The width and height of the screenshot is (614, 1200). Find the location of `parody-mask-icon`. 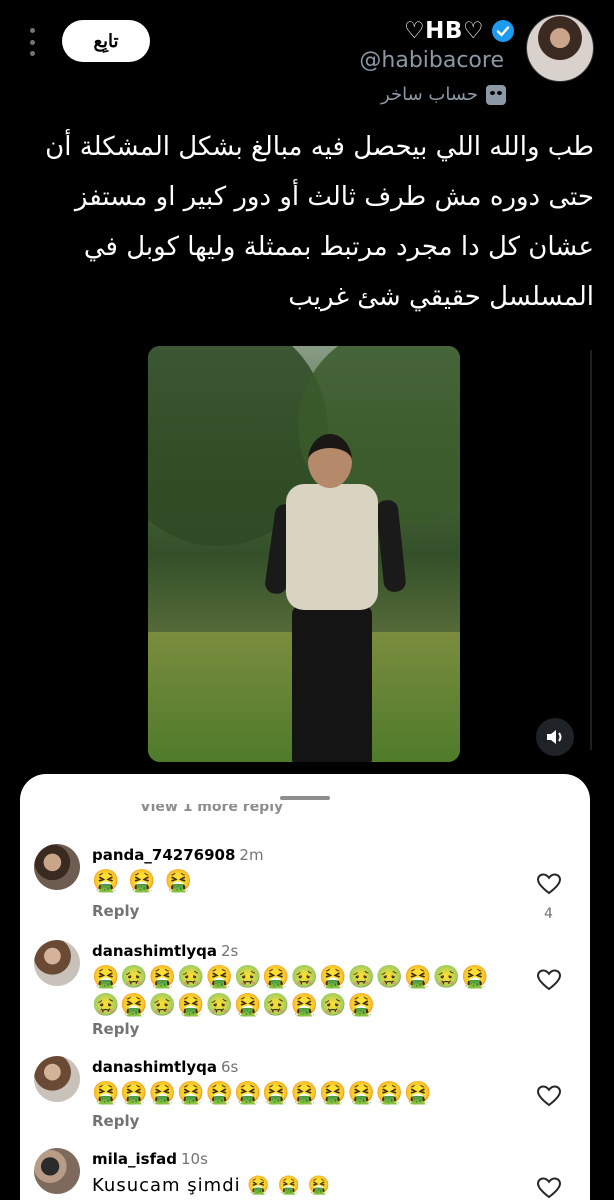

parody-mask-icon is located at coordinates (496, 94).